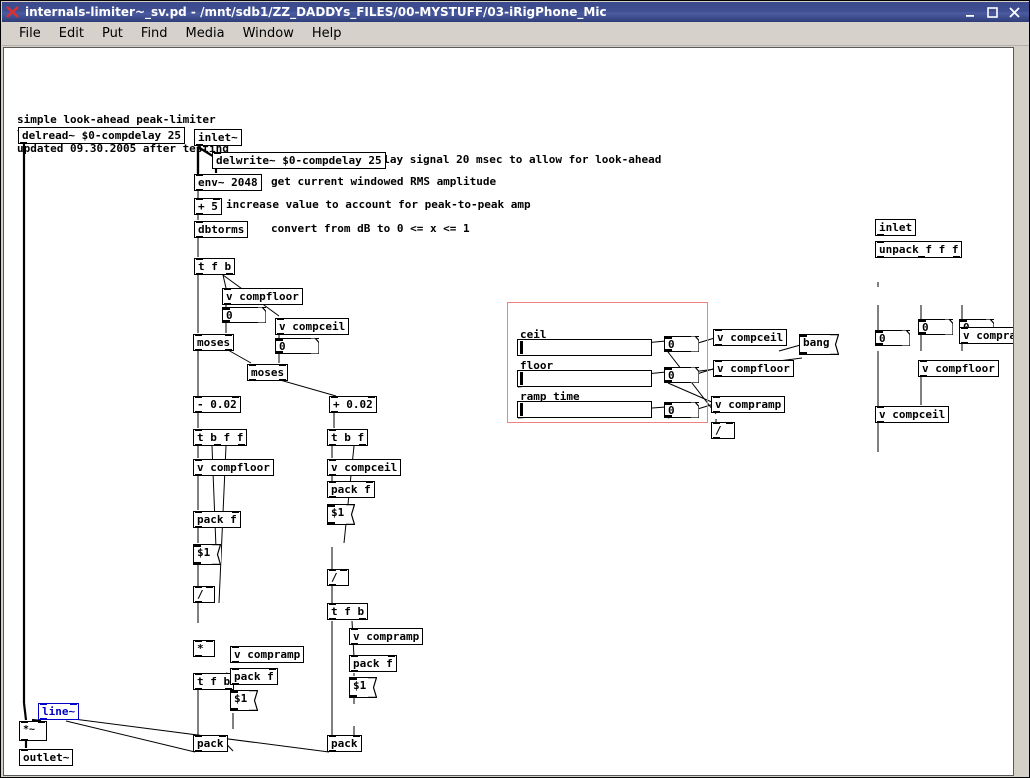 The width and height of the screenshot is (1030, 778). What do you see at coordinates (992, 12) in the screenshot?
I see `maximize-button` at bounding box center [992, 12].